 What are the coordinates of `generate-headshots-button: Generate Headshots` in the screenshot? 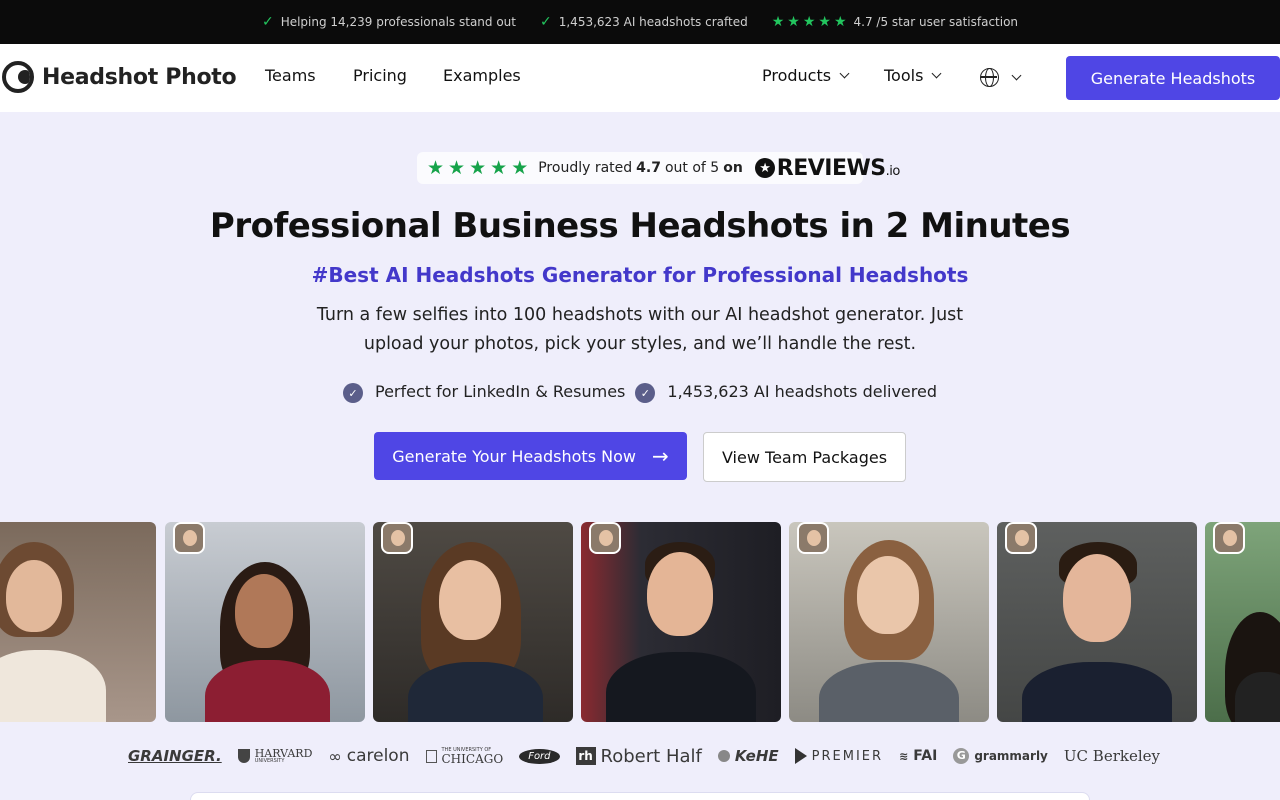 It's located at (1173, 78).